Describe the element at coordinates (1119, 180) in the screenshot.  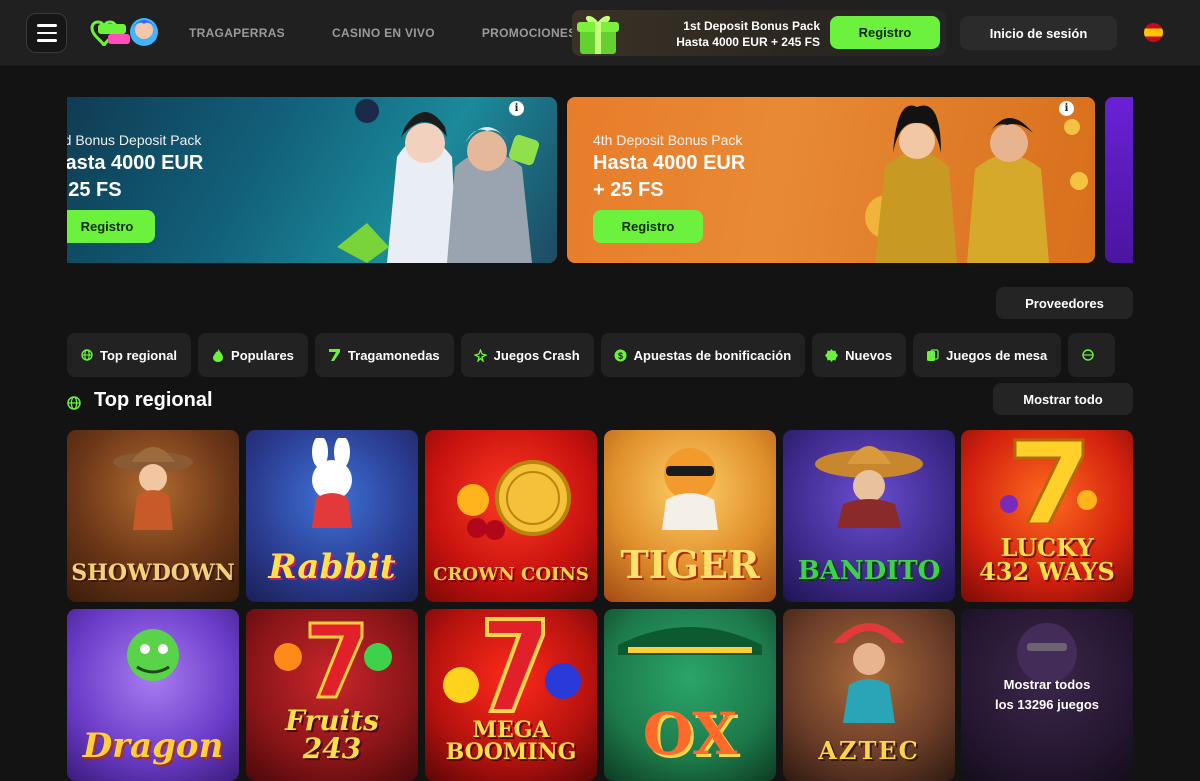
I see `bonus-banner-next` at that location.